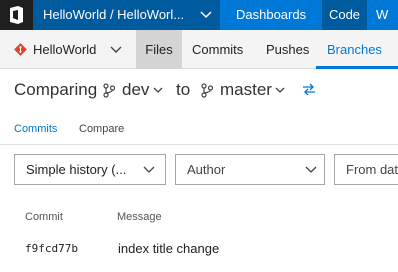 The image size is (398, 272). I want to click on tab-commits-view: Commits, so click(35, 129).